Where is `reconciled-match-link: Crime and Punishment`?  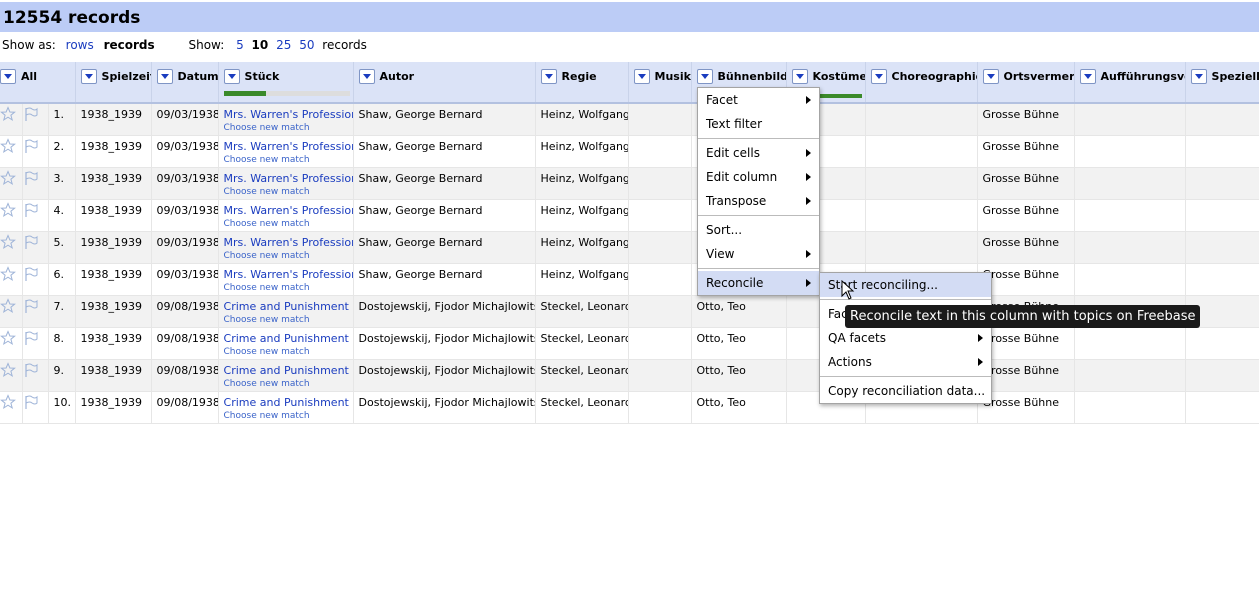 reconciled-match-link: Crime and Punishment is located at coordinates (288, 402).